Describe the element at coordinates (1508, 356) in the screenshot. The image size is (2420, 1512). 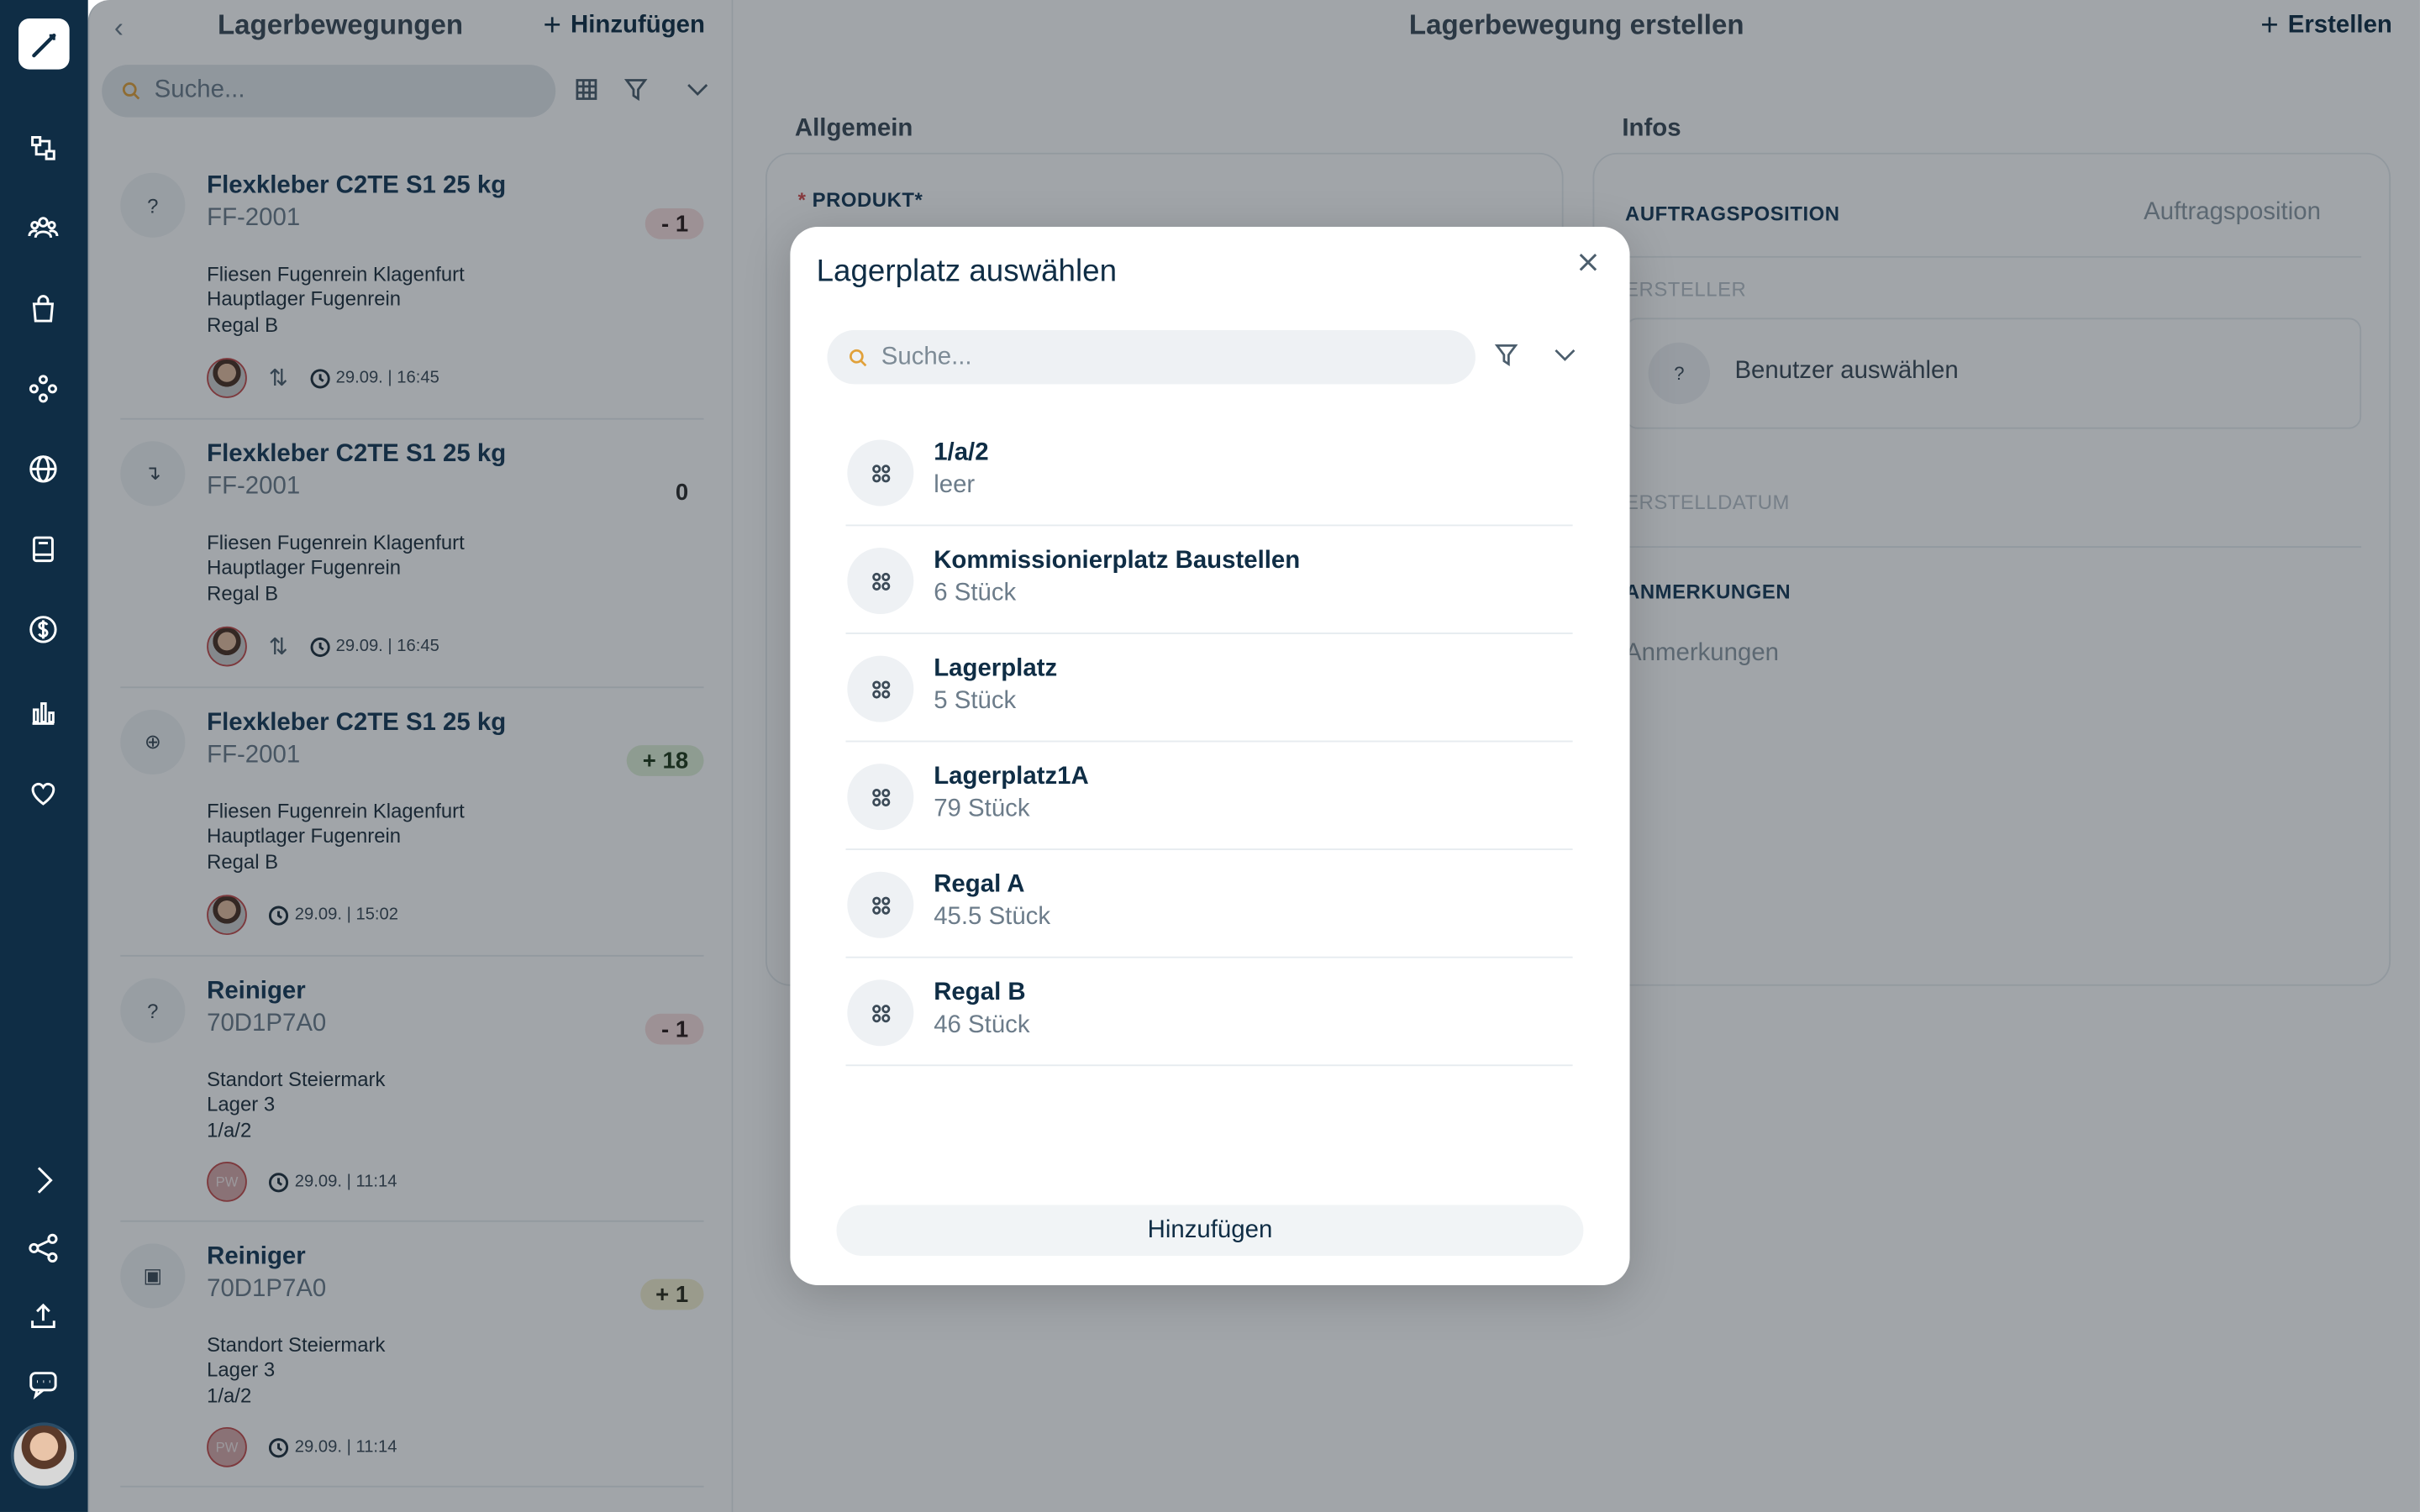
I see `filter-icon` at that location.